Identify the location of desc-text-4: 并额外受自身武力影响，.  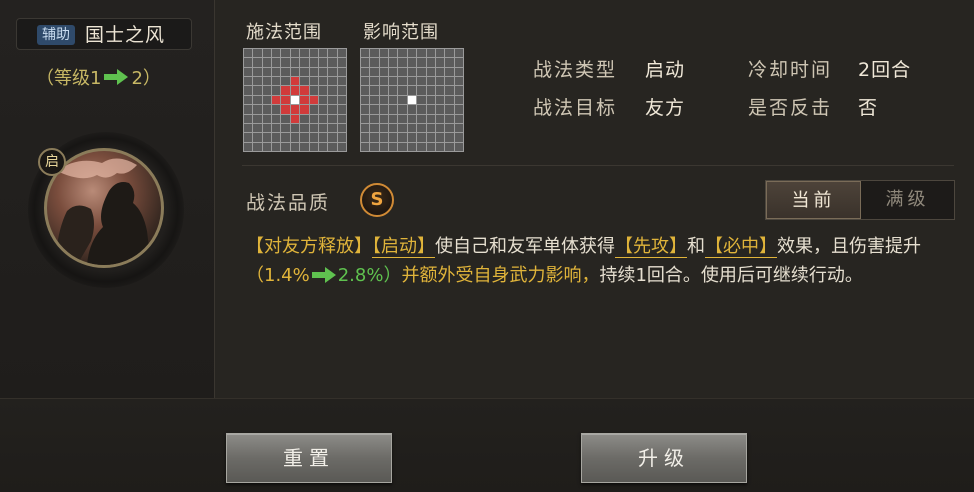
(500, 275).